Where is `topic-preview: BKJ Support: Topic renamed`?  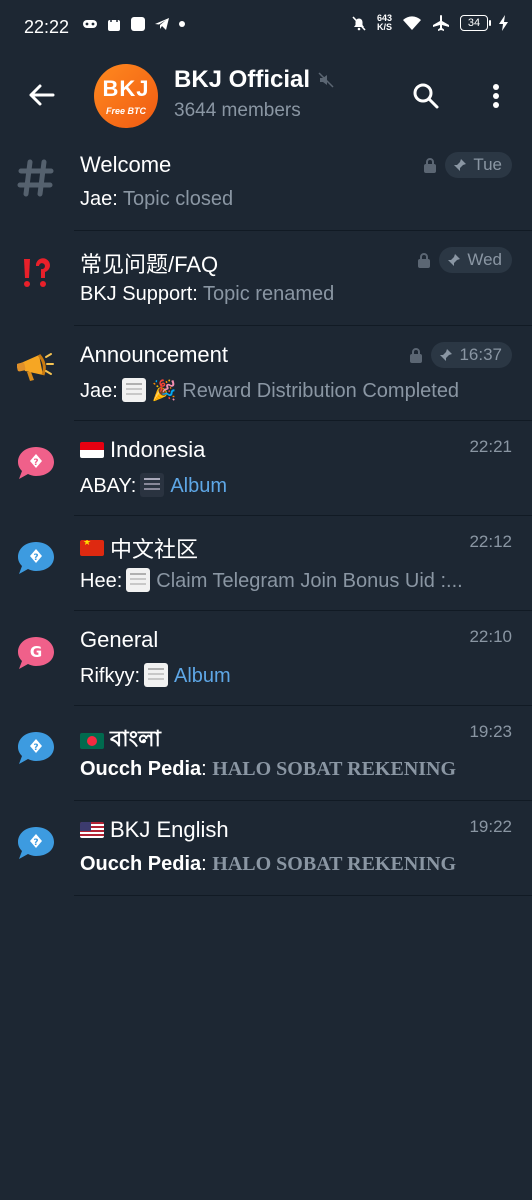
topic-preview: BKJ Support: Topic renamed is located at coordinates (292, 294).